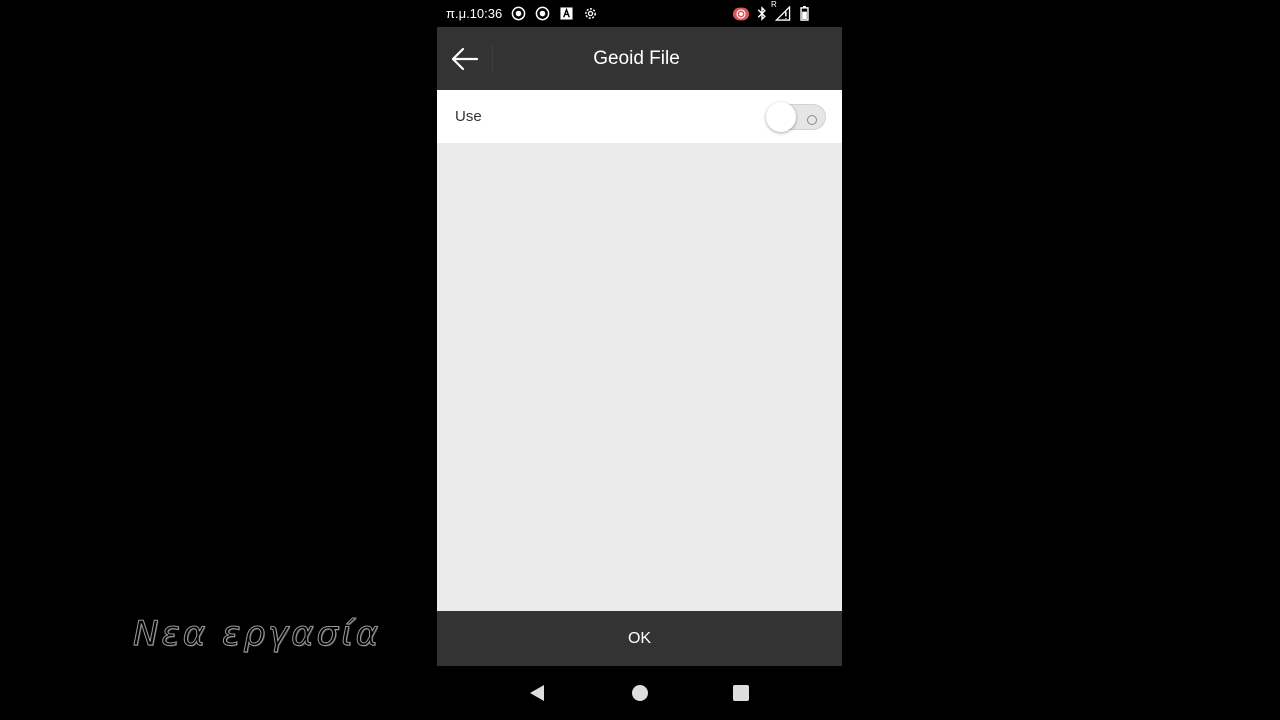 This screenshot has height=720, width=1280. I want to click on status-right: R, so click(787, 11).